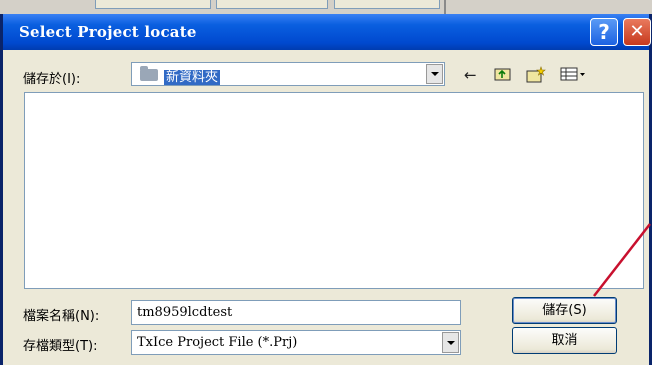 The height and width of the screenshot is (365, 652). I want to click on back-icon: ←, so click(470, 75).